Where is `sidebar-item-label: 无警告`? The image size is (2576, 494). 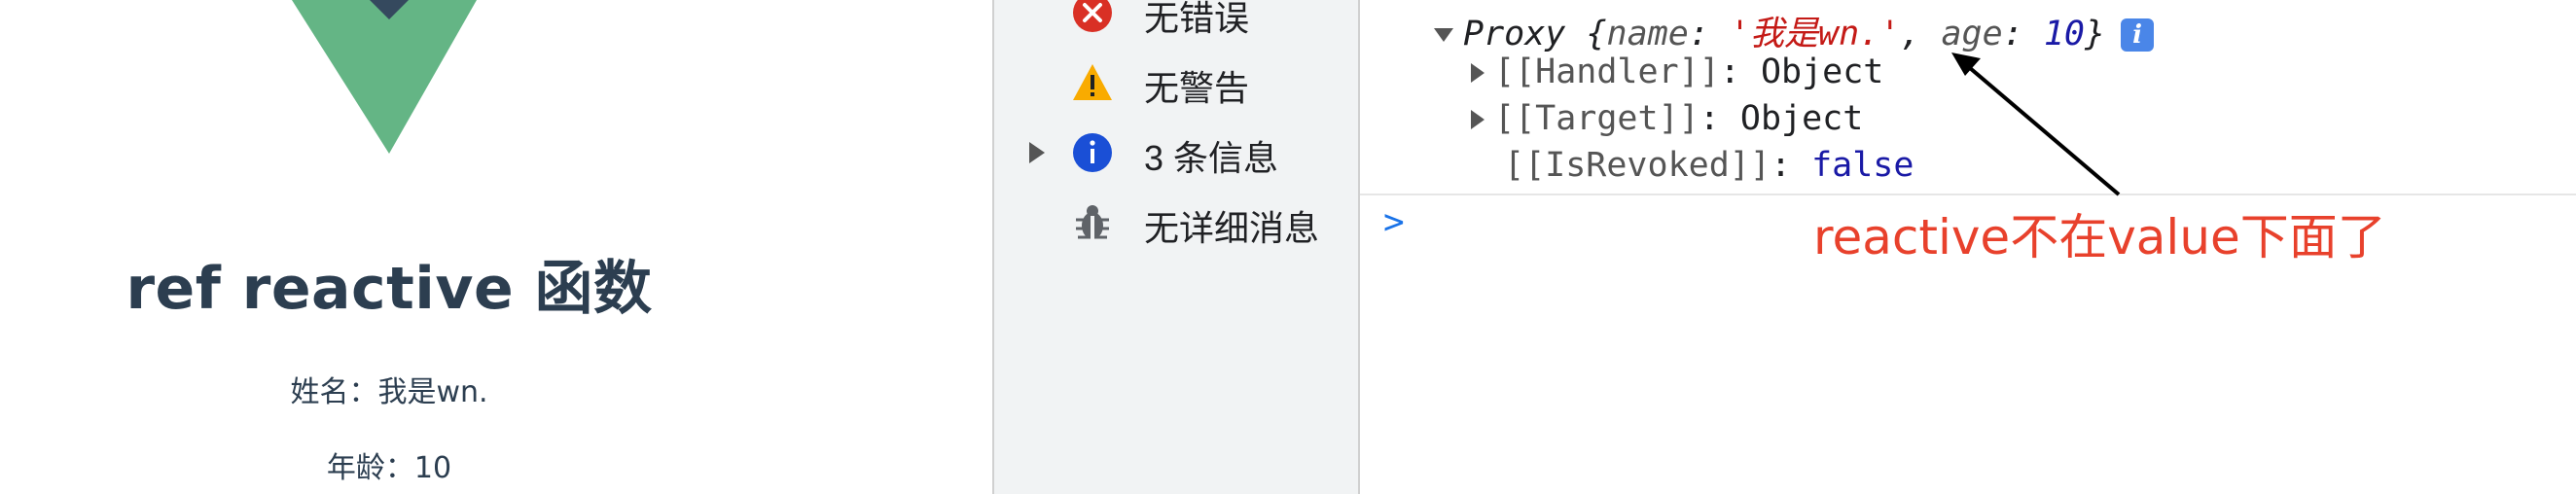
sidebar-item-label: 无警告 is located at coordinates (1197, 88).